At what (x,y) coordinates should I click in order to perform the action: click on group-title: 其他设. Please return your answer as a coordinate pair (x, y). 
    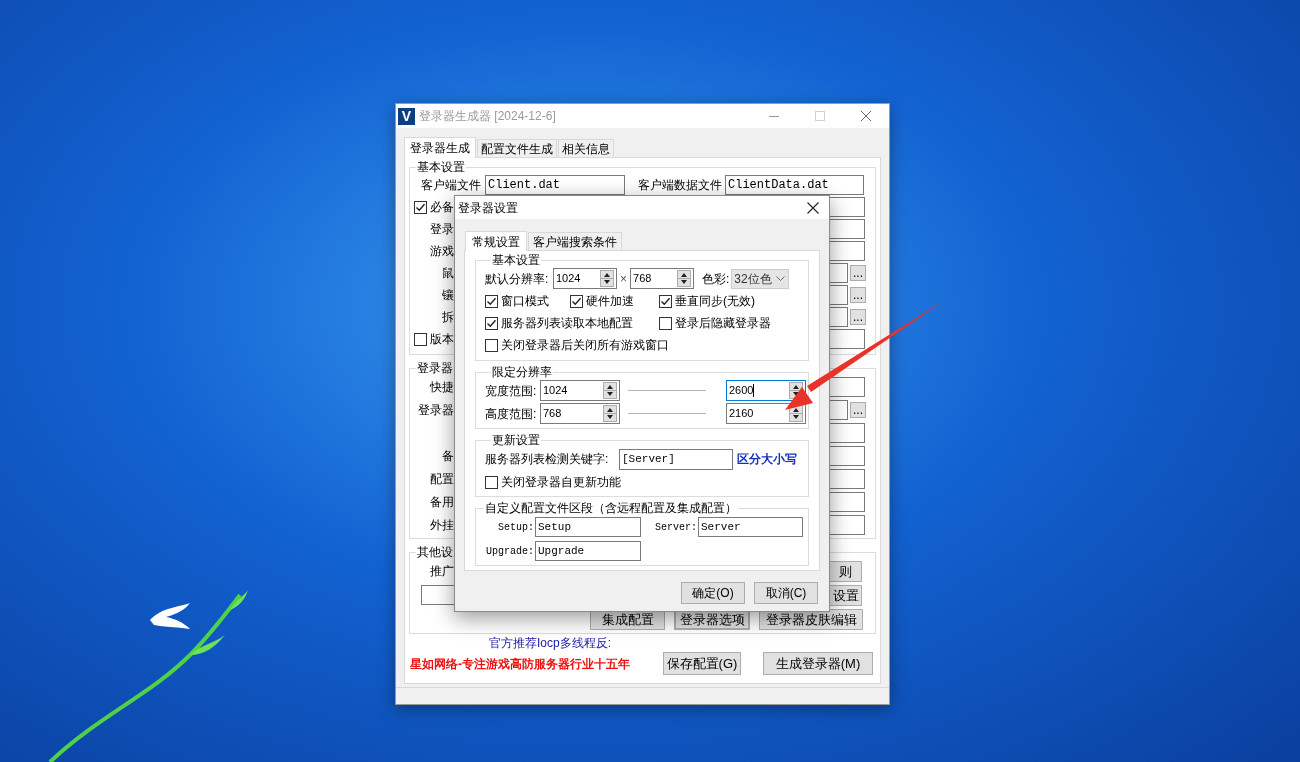
    Looking at the image, I should click on (435, 552).